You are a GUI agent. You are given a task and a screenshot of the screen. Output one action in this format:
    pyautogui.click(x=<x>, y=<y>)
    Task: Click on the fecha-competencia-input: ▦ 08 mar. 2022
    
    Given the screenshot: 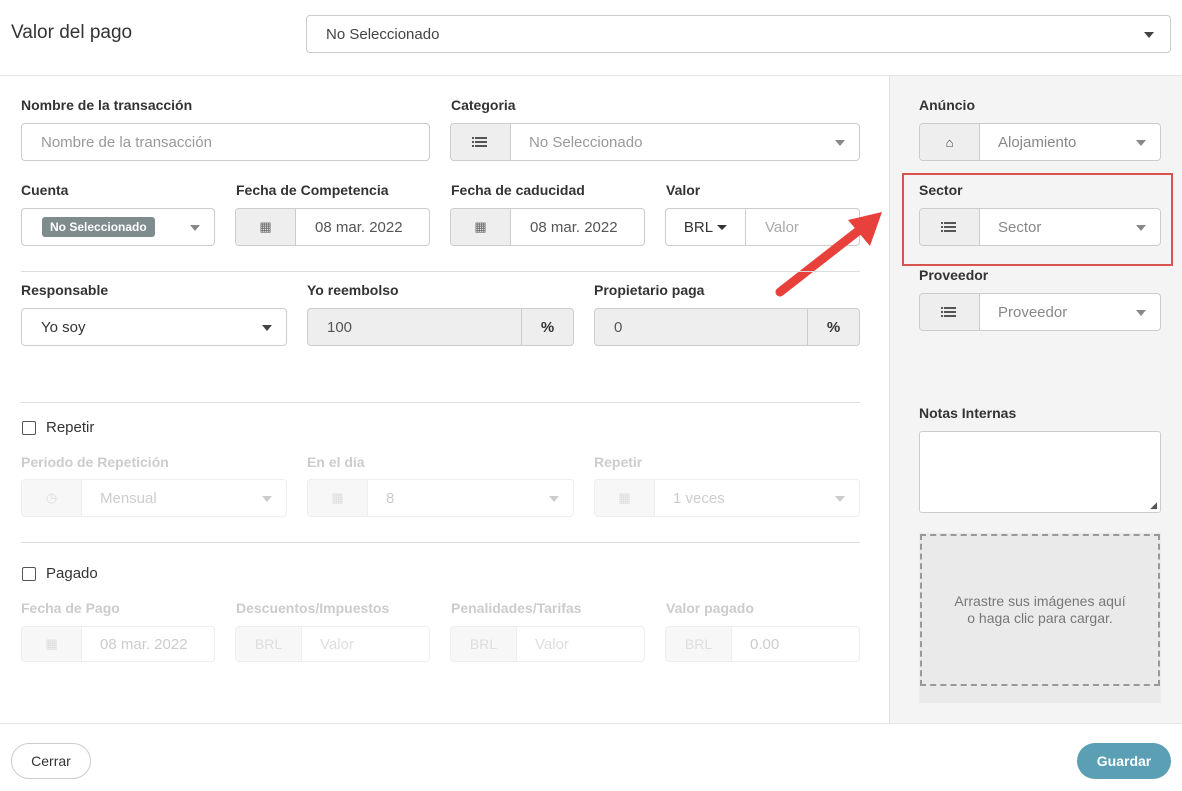 What is the action you would take?
    pyautogui.click(x=332, y=227)
    